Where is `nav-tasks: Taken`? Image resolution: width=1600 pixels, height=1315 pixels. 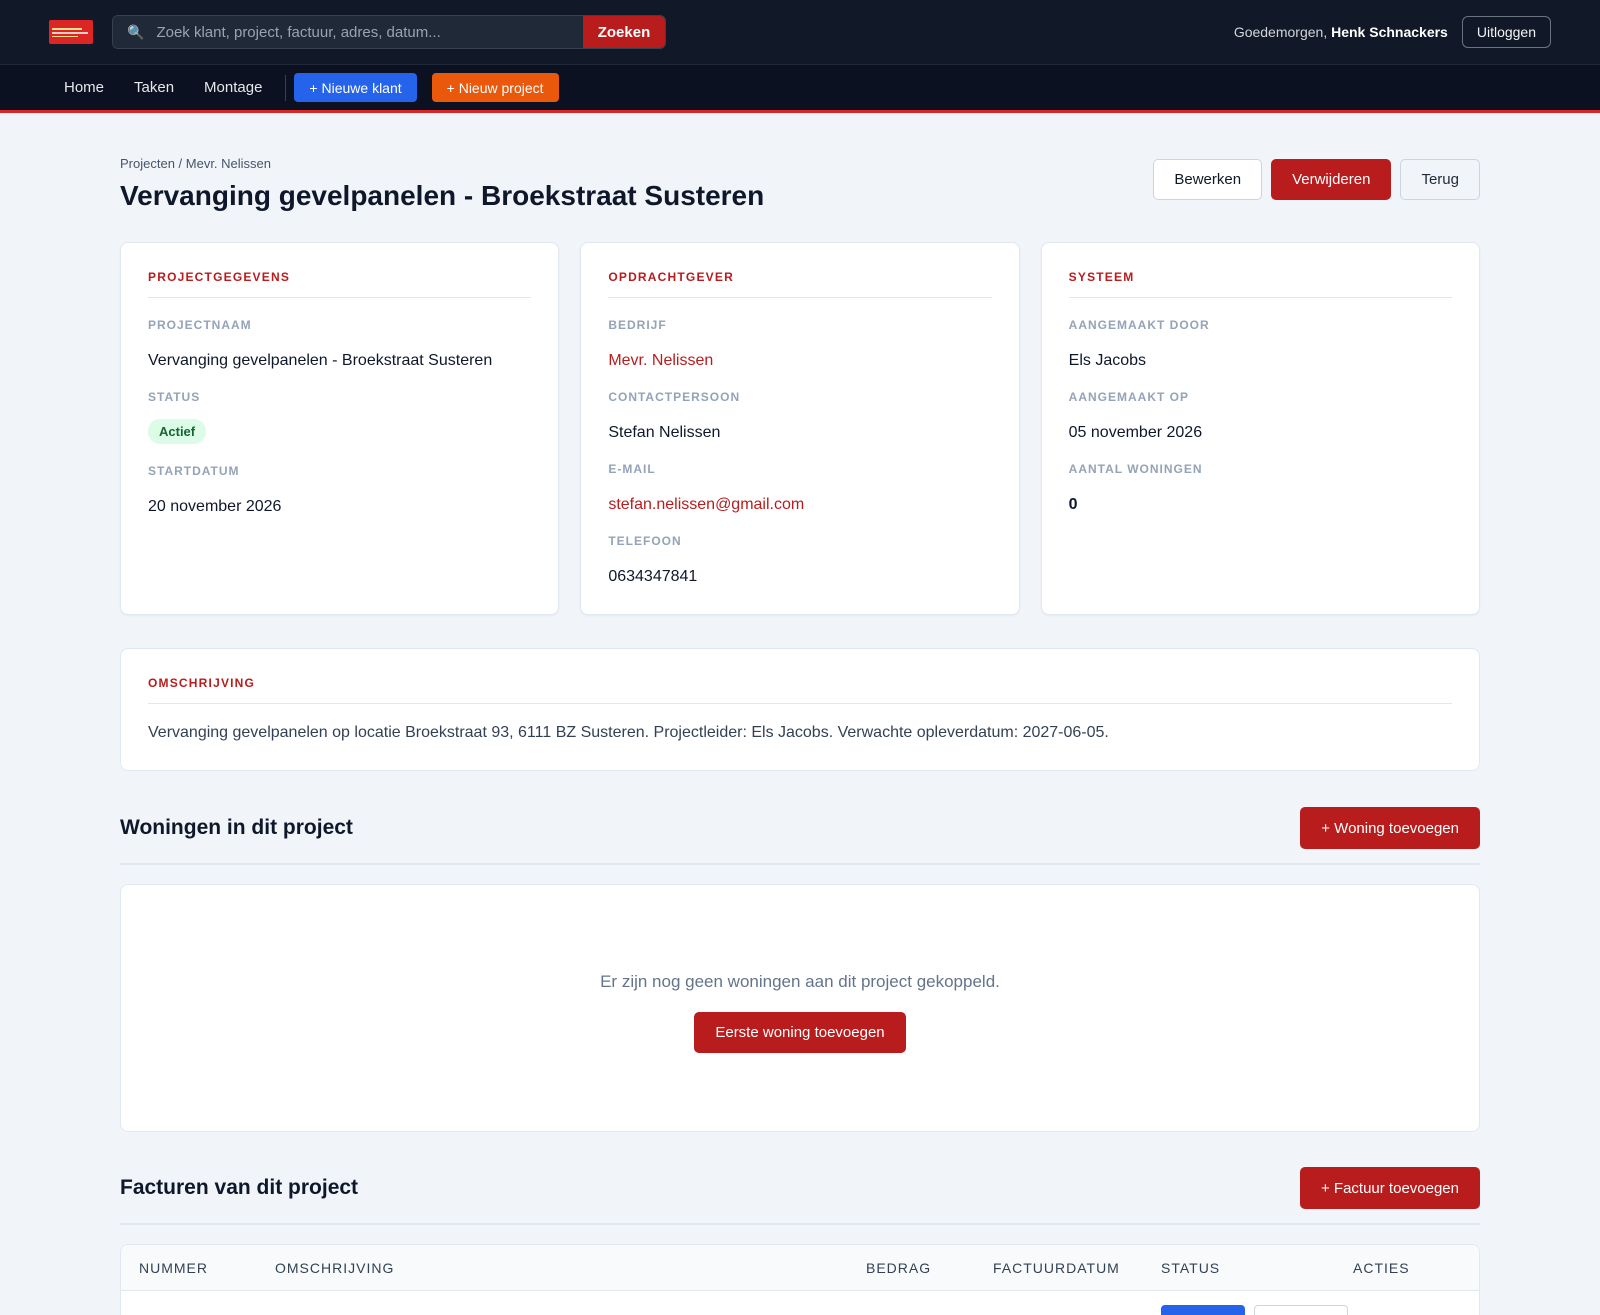 nav-tasks: Taken is located at coordinates (154, 87).